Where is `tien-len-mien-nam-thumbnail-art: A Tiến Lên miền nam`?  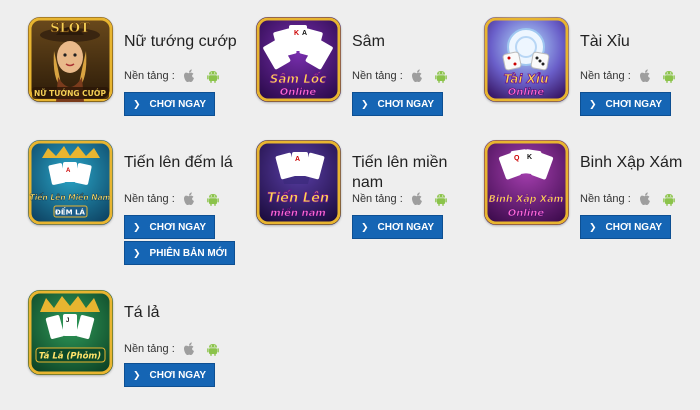 tien-len-mien-nam-thumbnail-art: A Tiến Lên miền nam is located at coordinates (298, 182).